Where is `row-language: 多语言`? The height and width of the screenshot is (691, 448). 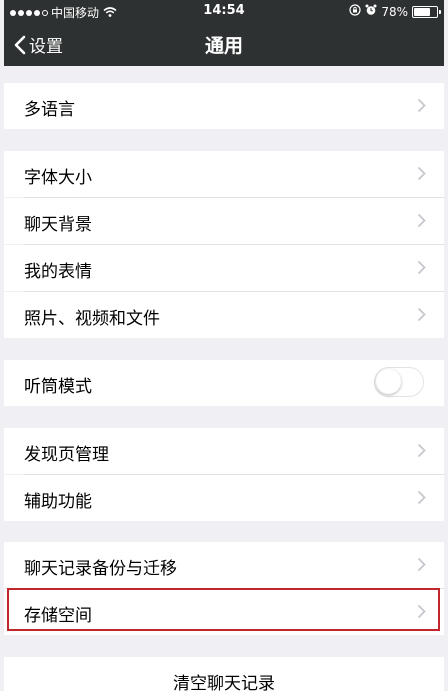 row-language: 多语言 is located at coordinates (224, 106).